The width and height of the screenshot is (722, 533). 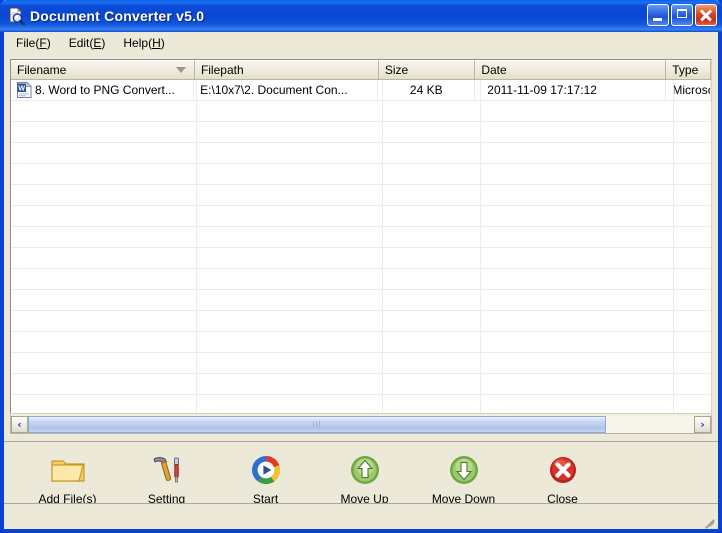 I want to click on resize-grip-icon, so click(x=709, y=521).